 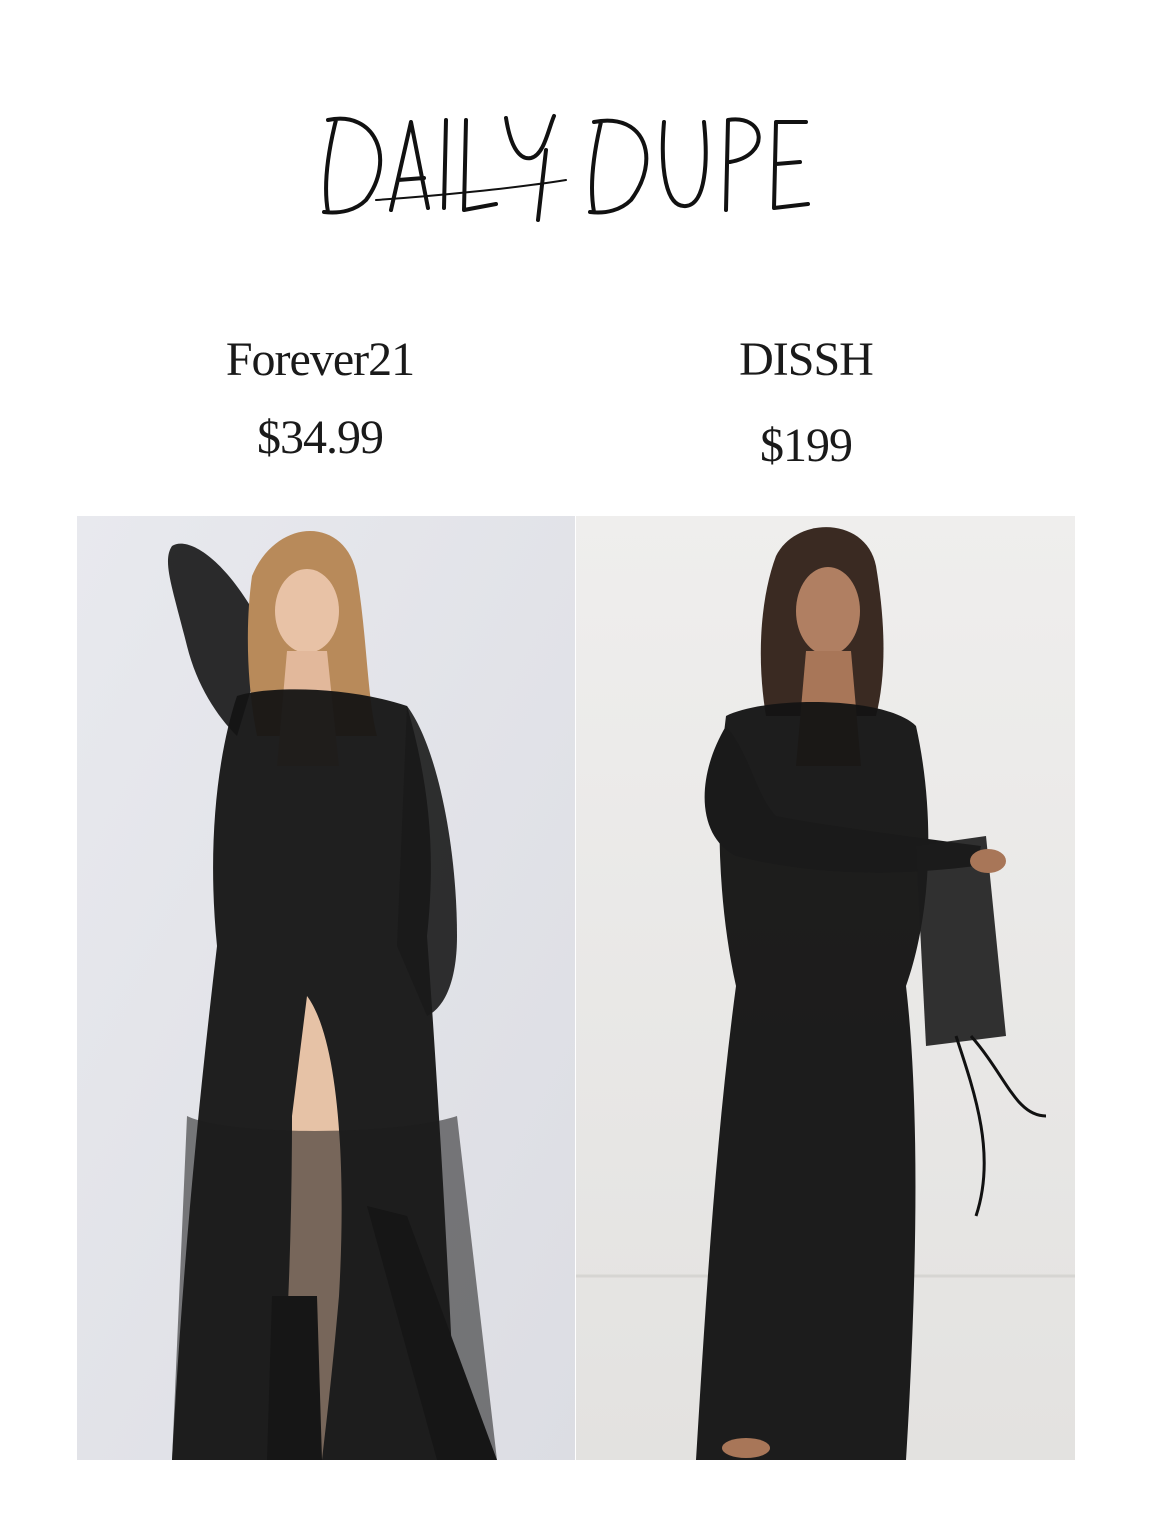 What do you see at coordinates (566, 168) in the screenshot?
I see `daily-dupe-script-title` at bounding box center [566, 168].